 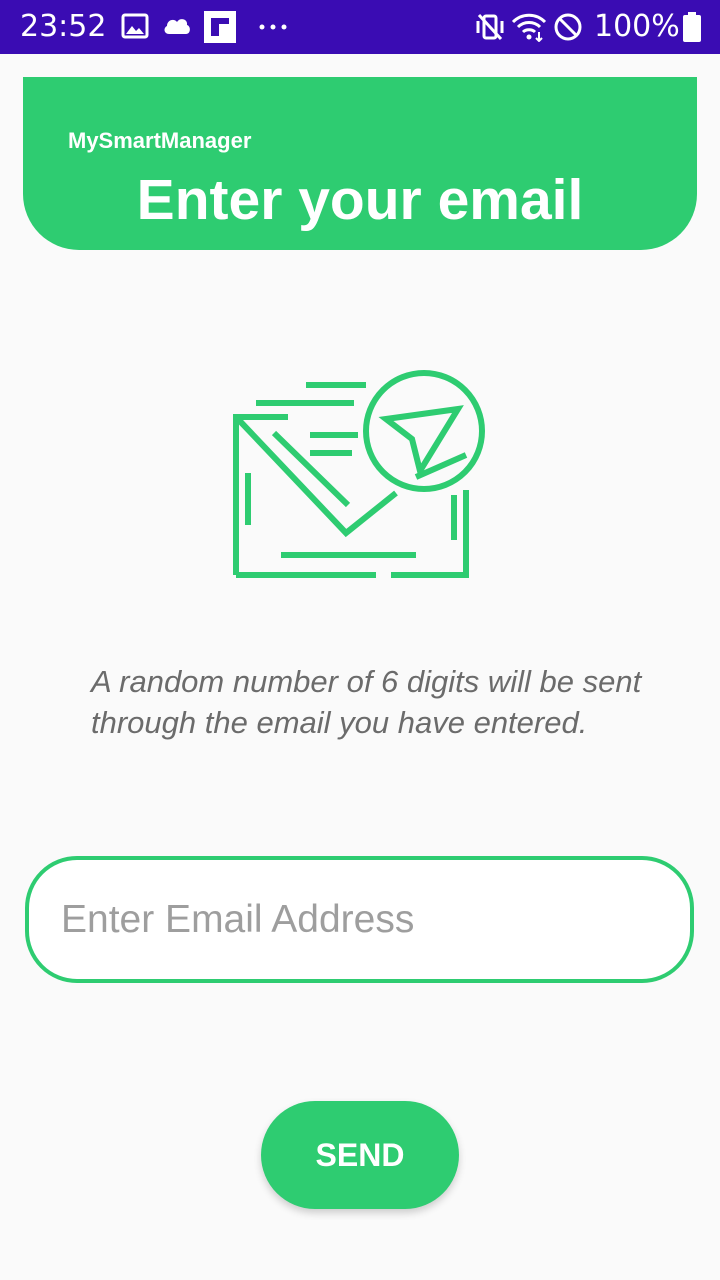 What do you see at coordinates (360, 27) in the screenshot?
I see `status-bar: 23:52 100%` at bounding box center [360, 27].